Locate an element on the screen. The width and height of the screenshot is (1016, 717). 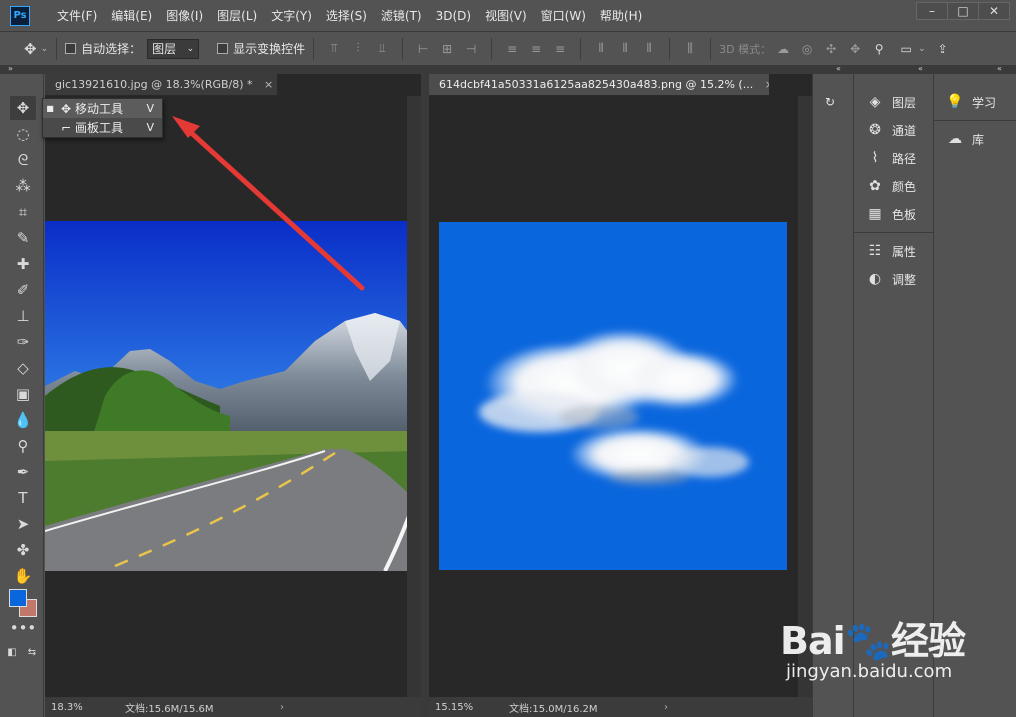
panel-channels: ❂ 通道 is located at coordinates (893, 130).